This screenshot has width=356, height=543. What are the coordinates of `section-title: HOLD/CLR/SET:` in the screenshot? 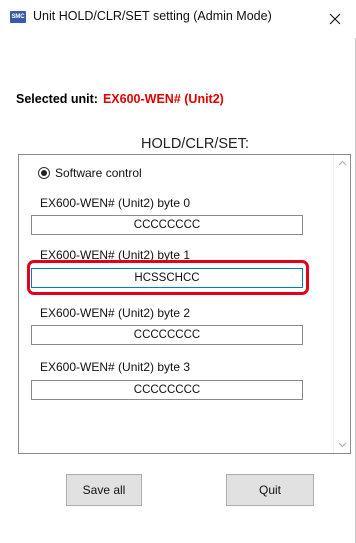 It's located at (195, 144).